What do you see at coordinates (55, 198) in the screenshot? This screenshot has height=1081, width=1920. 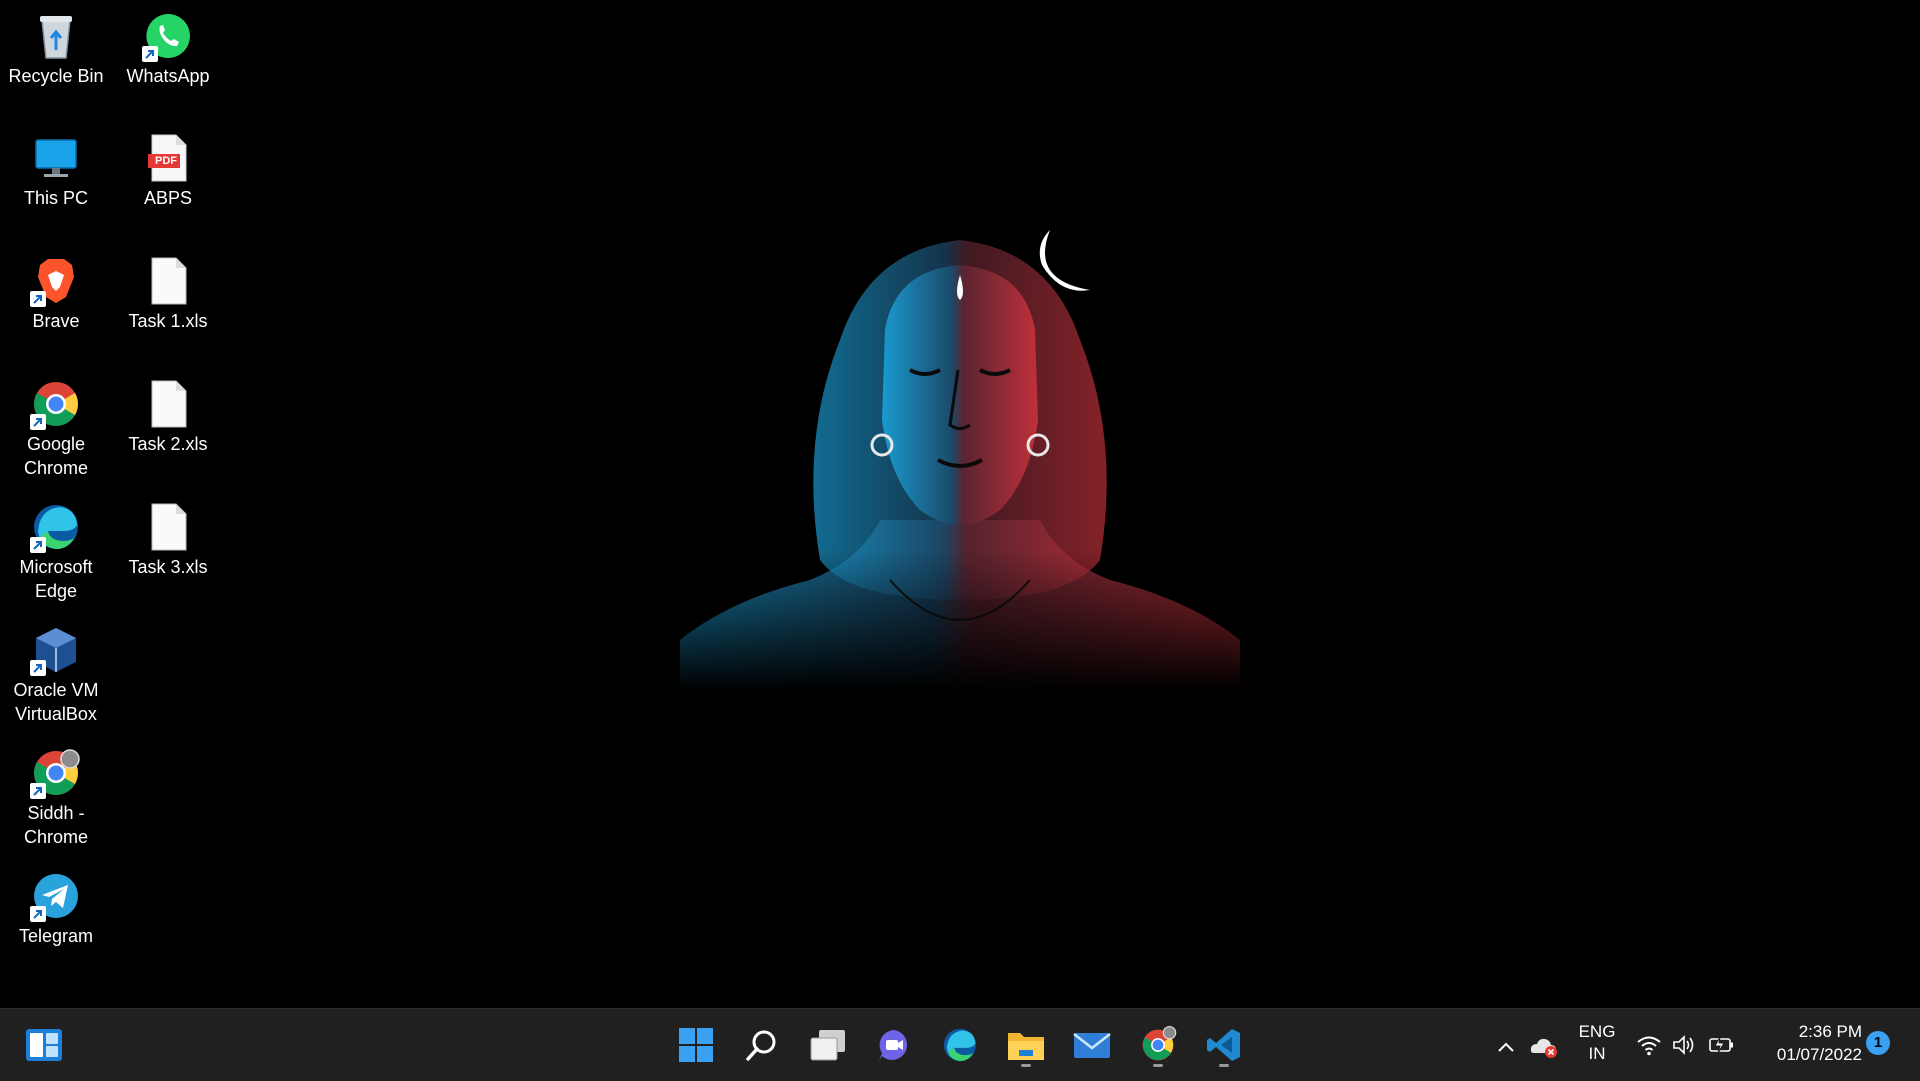 I see `desktop-icon-label: This PC` at bounding box center [55, 198].